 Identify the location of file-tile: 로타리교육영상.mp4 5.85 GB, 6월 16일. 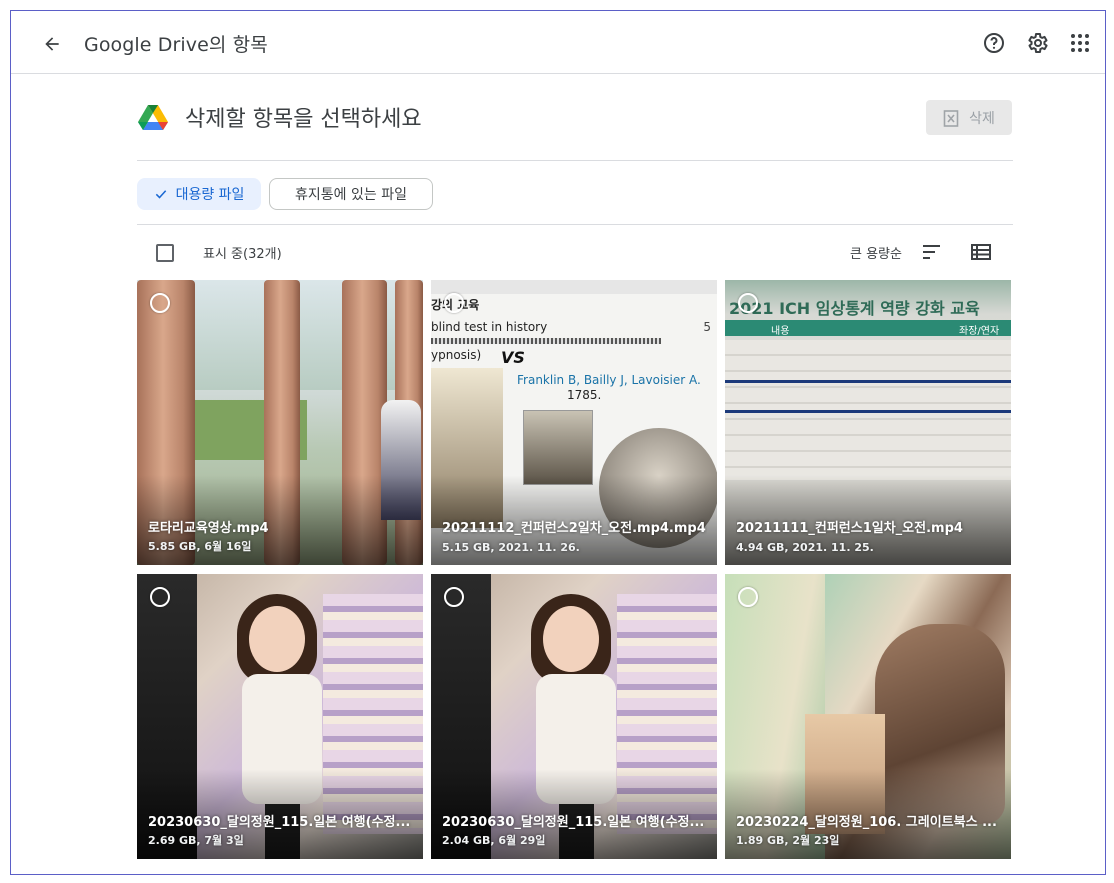
(280, 422).